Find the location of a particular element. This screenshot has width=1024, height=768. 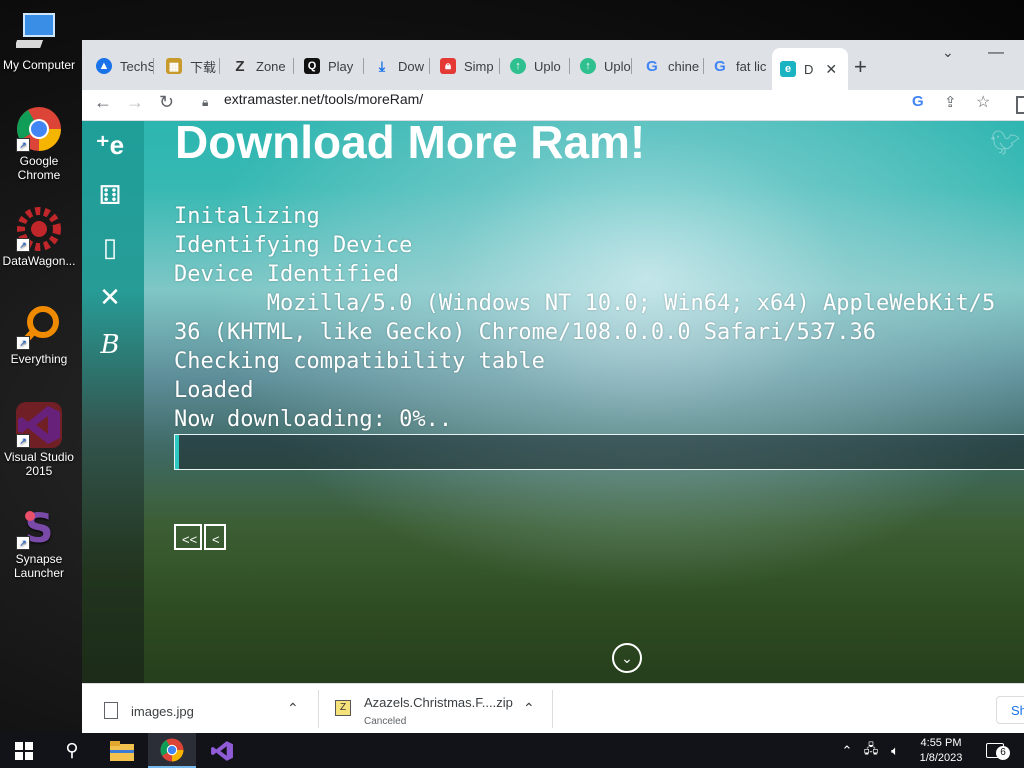

start-button is located at coordinates (24, 750).